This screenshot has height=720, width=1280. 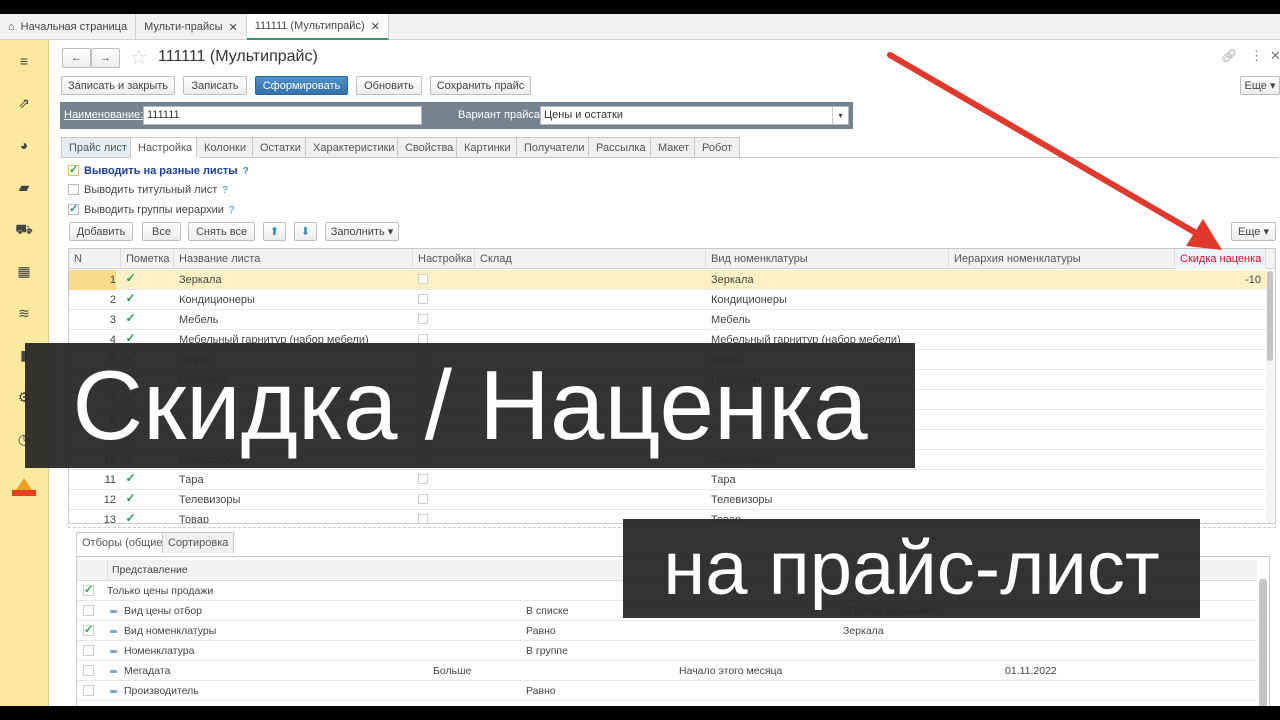 I want to click on arrow-shaft, so click(x=1043, y=144).